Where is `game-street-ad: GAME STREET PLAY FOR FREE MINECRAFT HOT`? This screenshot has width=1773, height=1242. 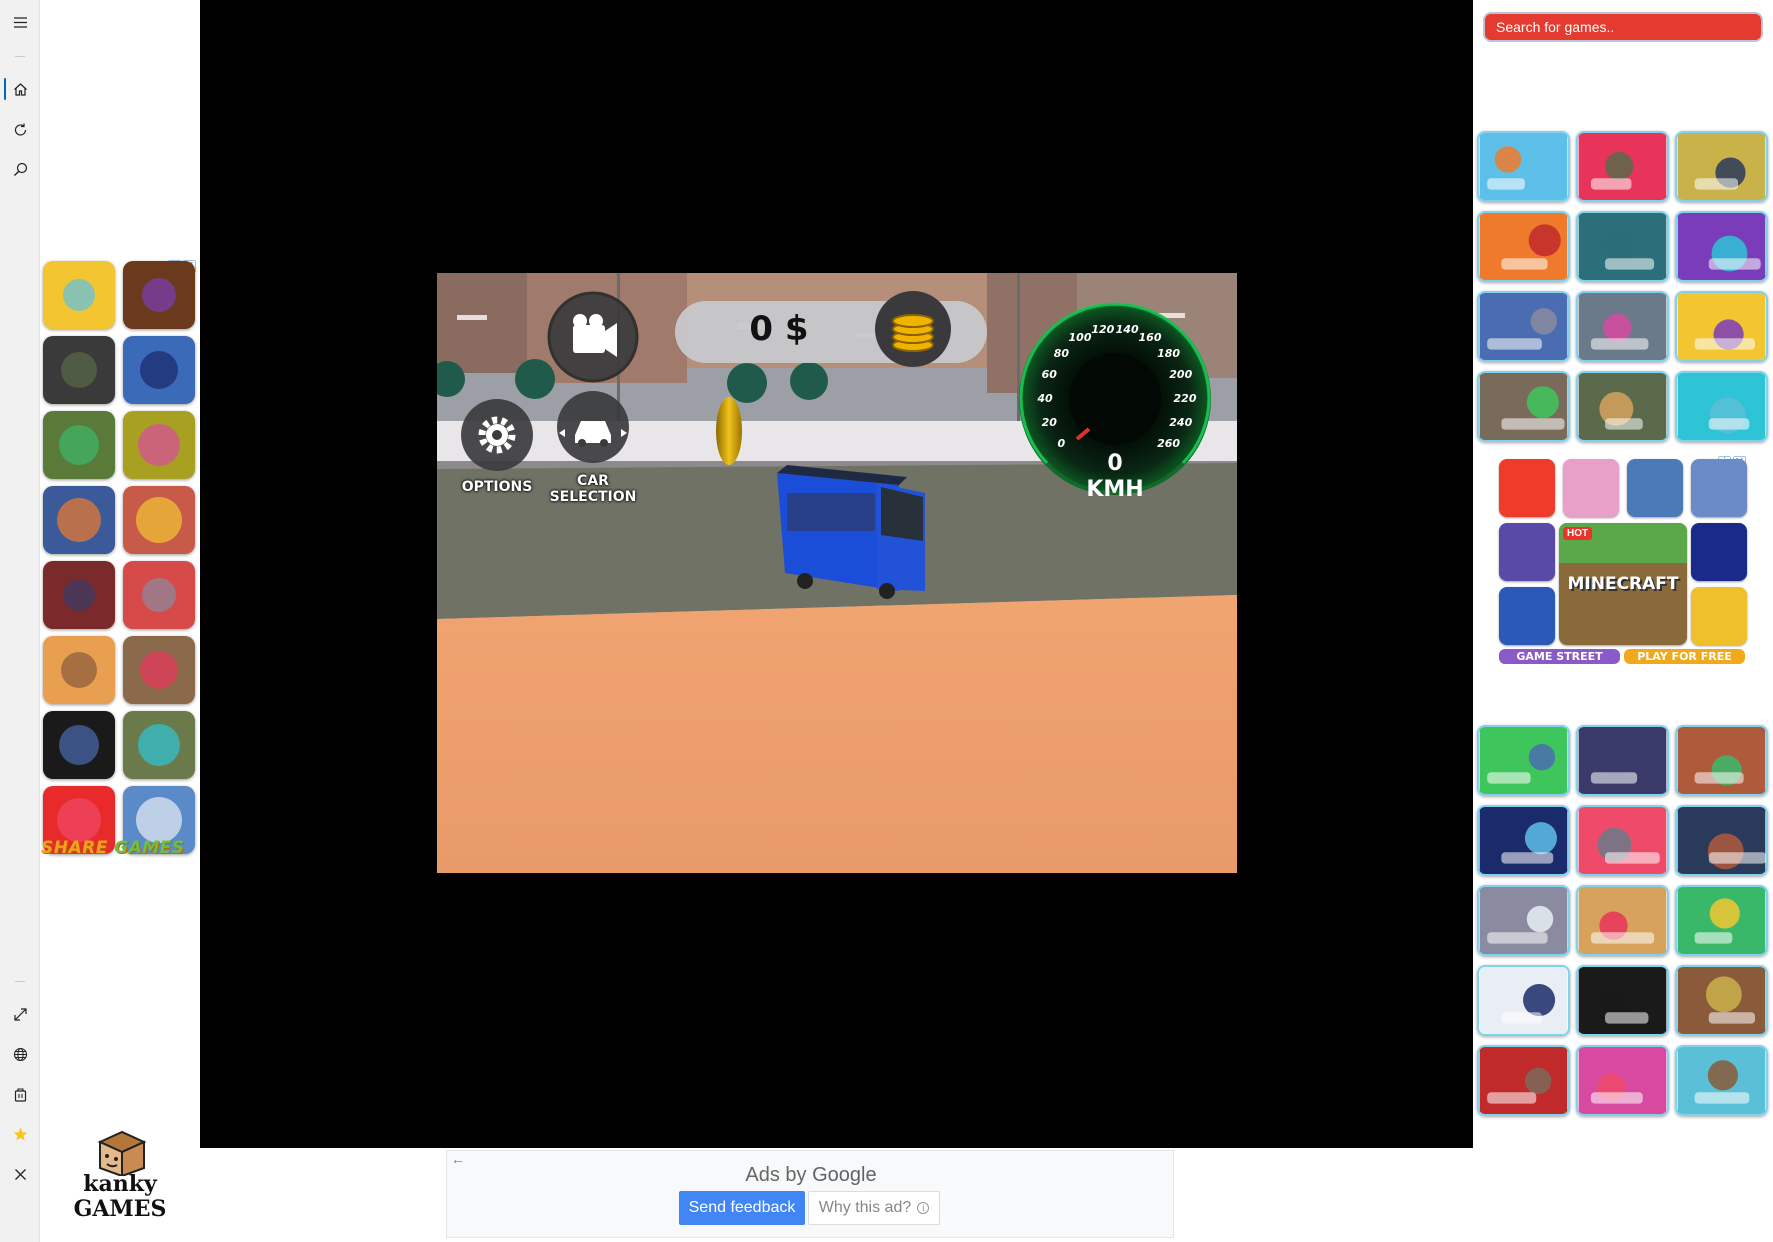 game-street-ad: GAME STREET PLAY FOR FREE MINECRAFT HOT is located at coordinates (1623, 561).